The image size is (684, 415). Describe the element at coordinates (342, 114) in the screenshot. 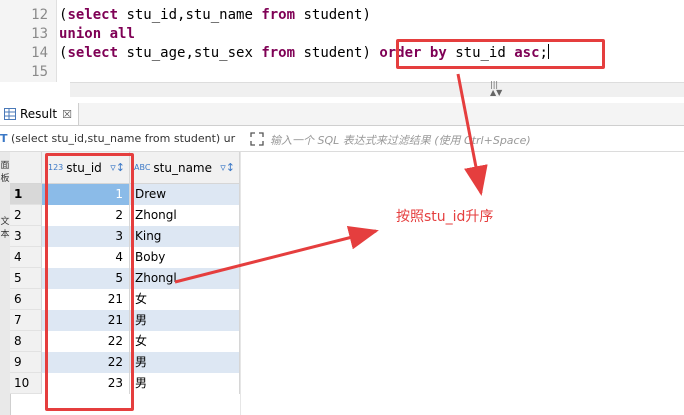

I see `result-tab-bar: Result ☒` at that location.